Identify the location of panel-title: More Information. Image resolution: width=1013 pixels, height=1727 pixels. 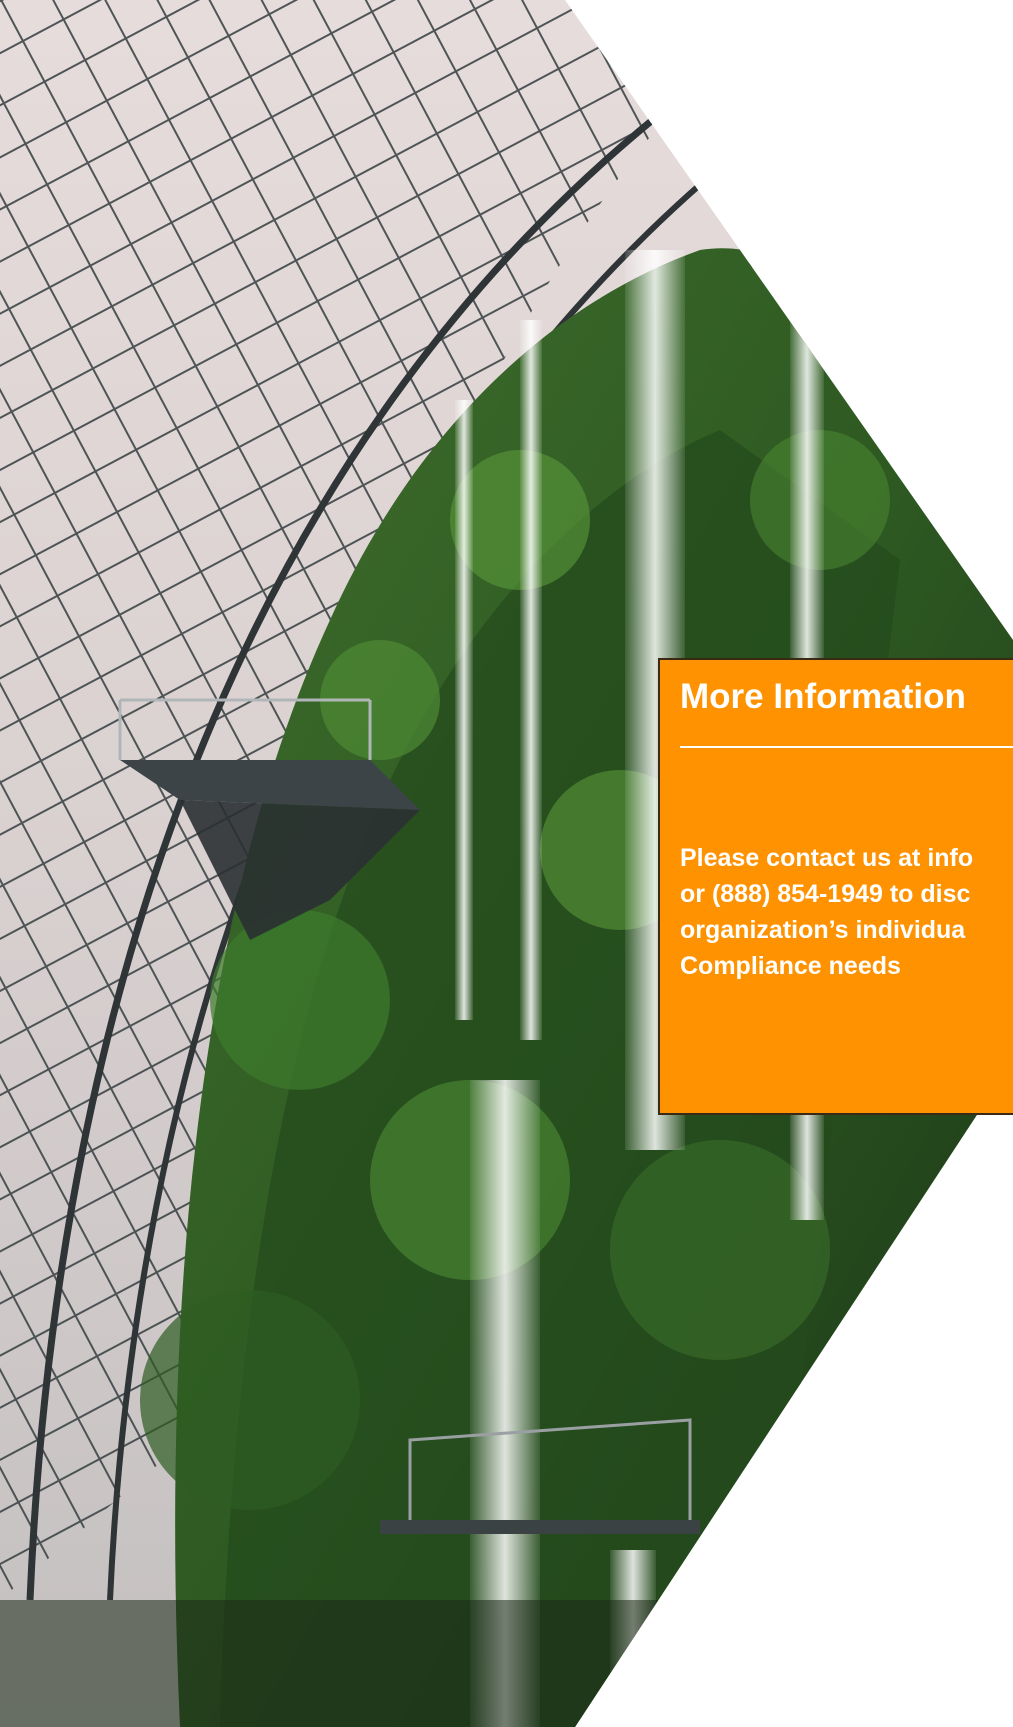
(823, 696).